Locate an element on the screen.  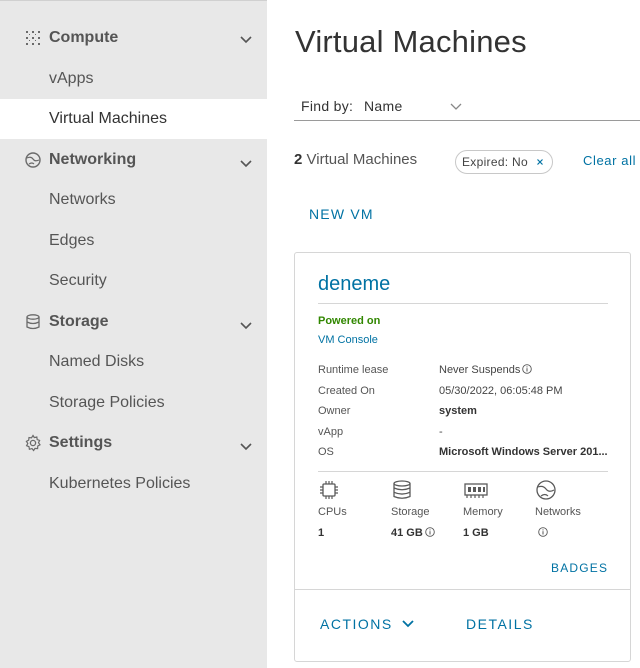
sidebar-group-label: Compute is located at coordinates (84, 37).